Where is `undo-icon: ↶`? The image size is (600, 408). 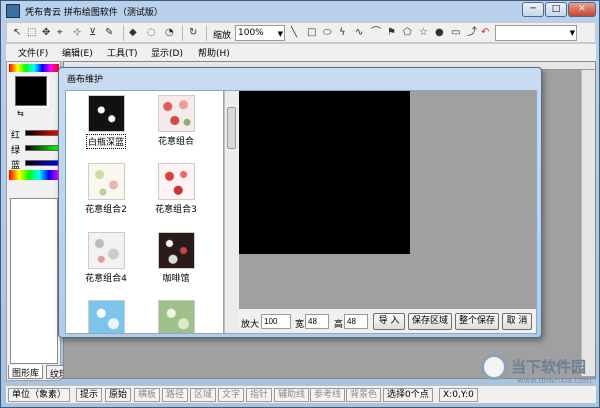
undo-icon: ↶ is located at coordinates (485, 33).